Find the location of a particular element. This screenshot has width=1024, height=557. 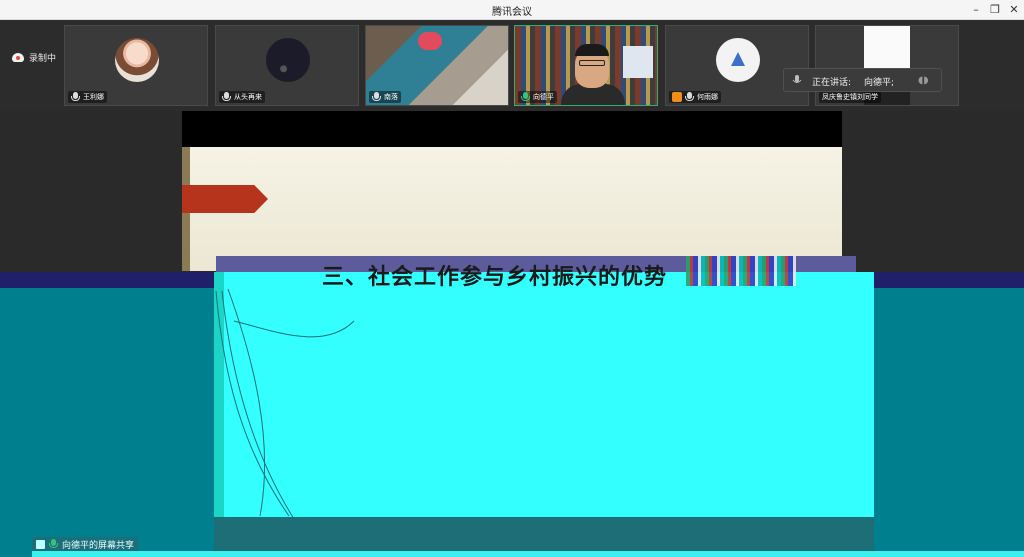

participant-name-bar: 凤庆鲁史镇刘同学 is located at coordinates (850, 97).